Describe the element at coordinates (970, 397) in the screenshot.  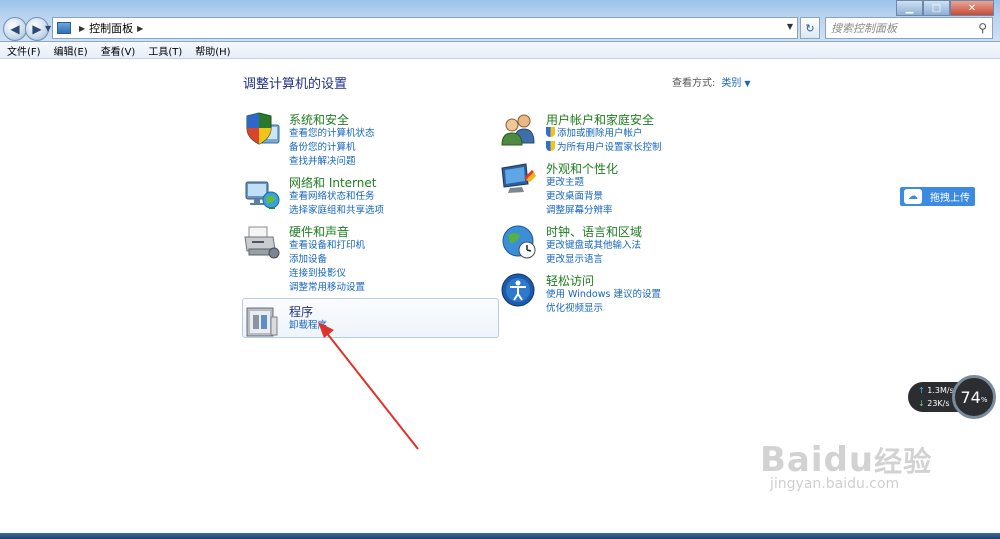
I see `gauge-value: 74` at that location.